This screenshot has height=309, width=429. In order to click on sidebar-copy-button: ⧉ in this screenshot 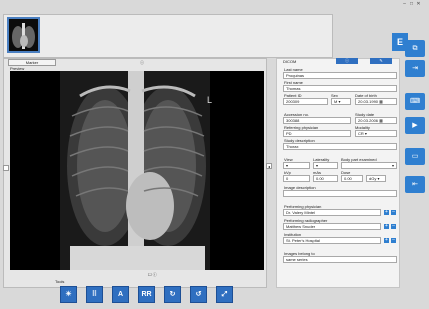, I will do `click(415, 48)`.